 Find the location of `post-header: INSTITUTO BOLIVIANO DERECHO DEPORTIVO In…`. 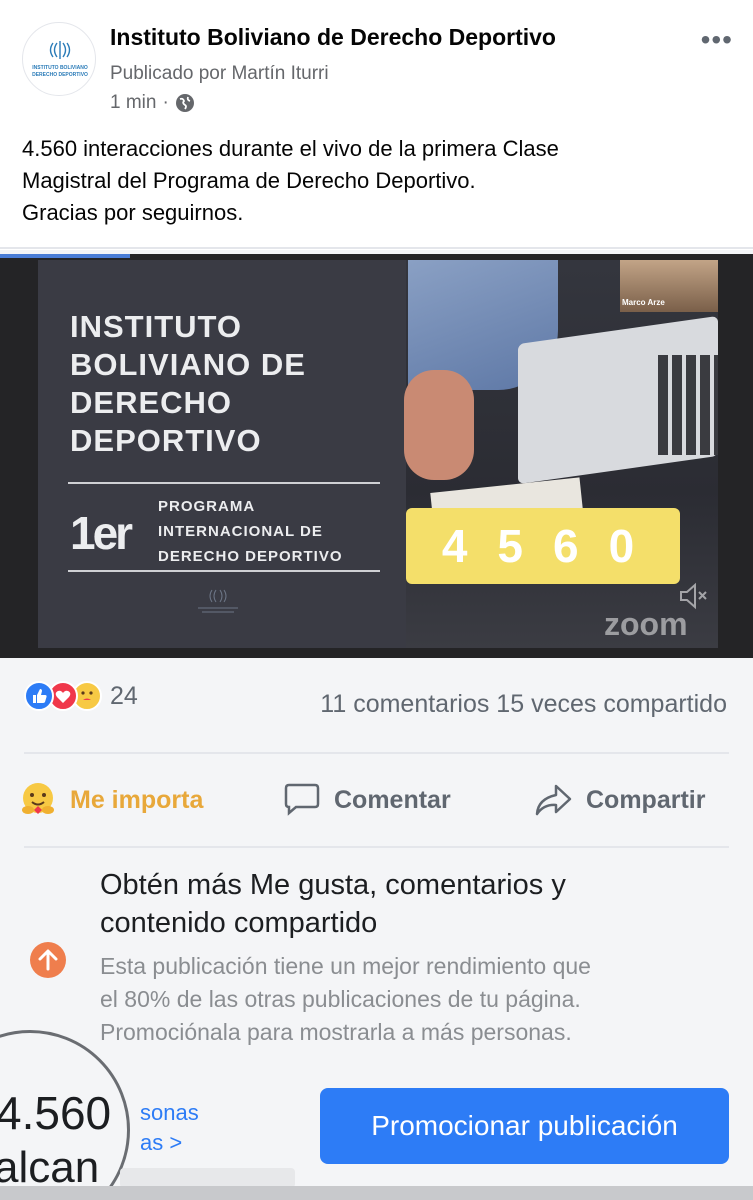

post-header: INSTITUTO BOLIVIANO DERECHO DEPORTIVO In… is located at coordinates (376, 65).